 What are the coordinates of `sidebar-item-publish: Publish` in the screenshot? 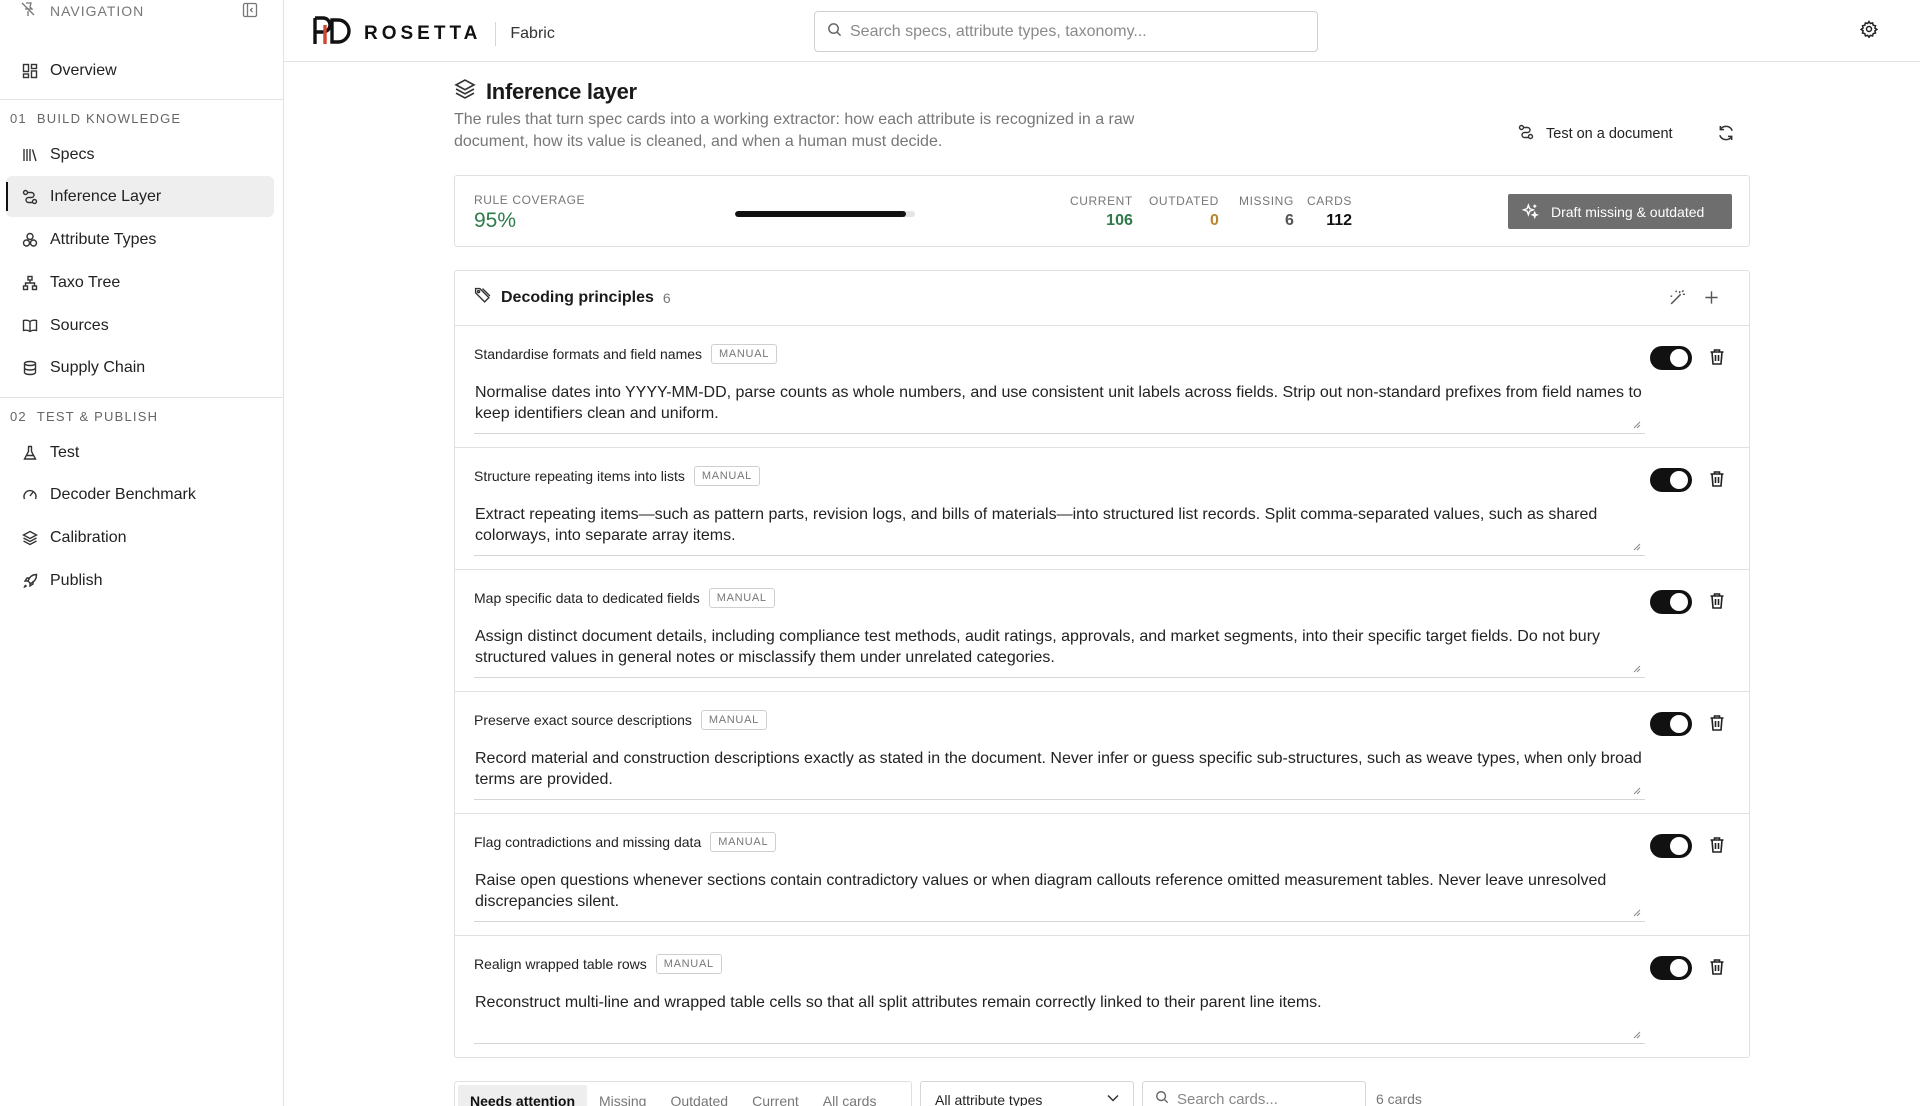 It's located at (140, 580).